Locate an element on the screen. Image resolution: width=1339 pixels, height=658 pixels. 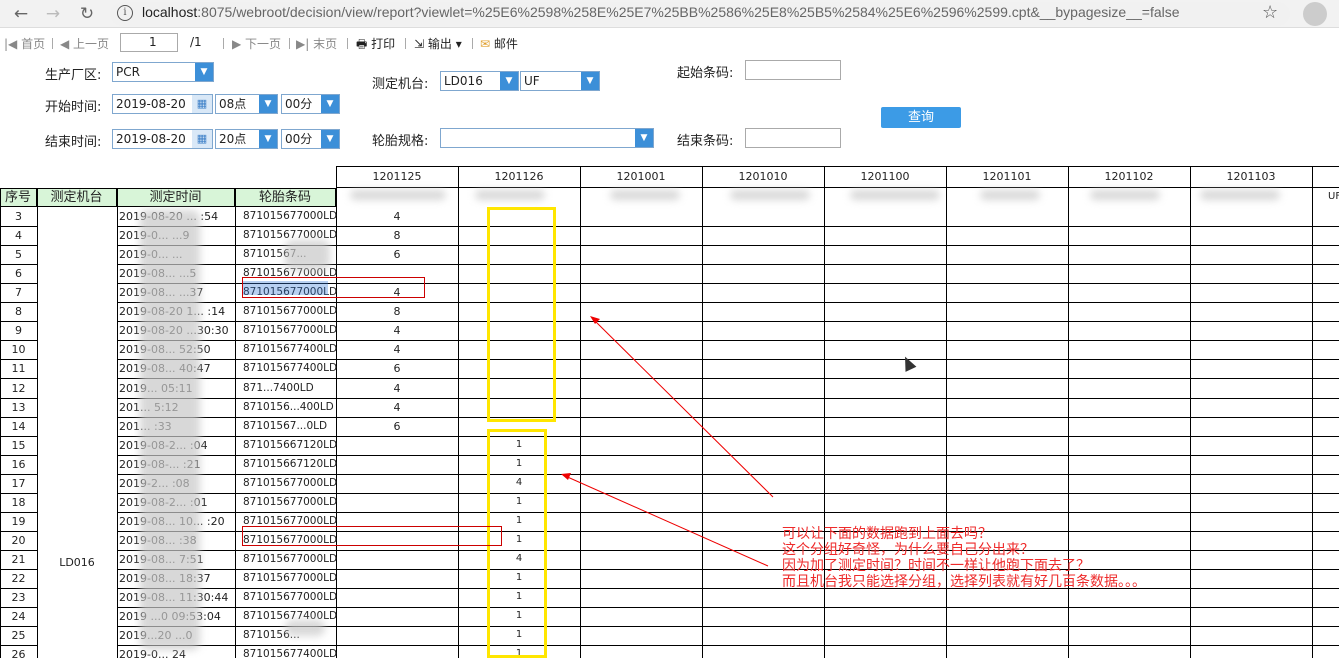
annotation-arrows is located at coordinates (667, 441).